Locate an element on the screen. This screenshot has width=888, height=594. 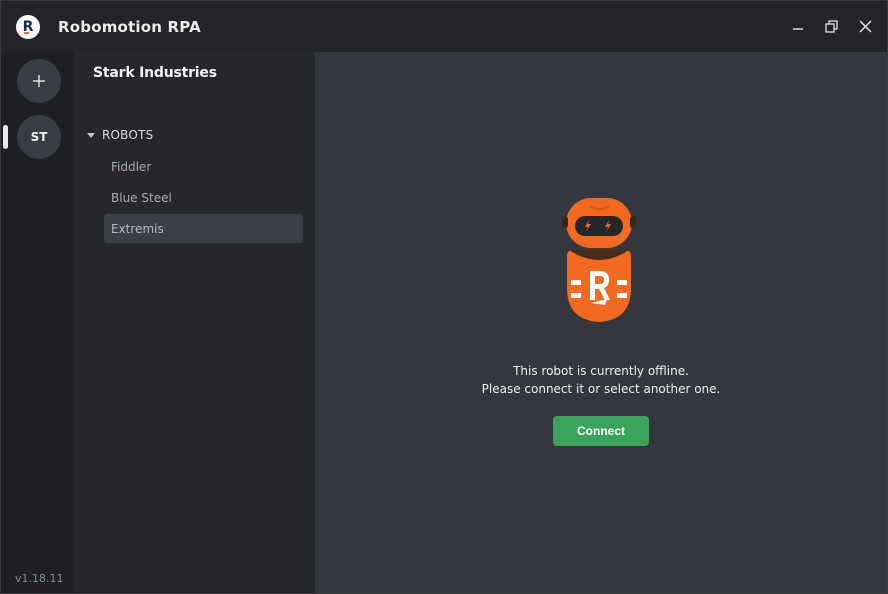
workspace-avatar: ST is located at coordinates (39, 137).